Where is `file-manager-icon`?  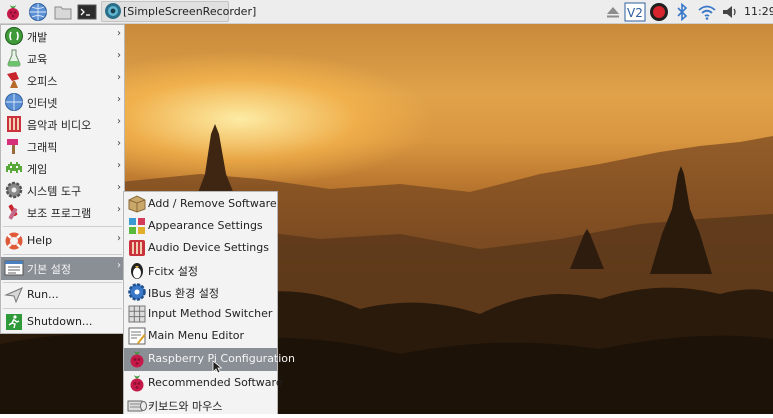
file-manager-icon is located at coordinates (63, 12).